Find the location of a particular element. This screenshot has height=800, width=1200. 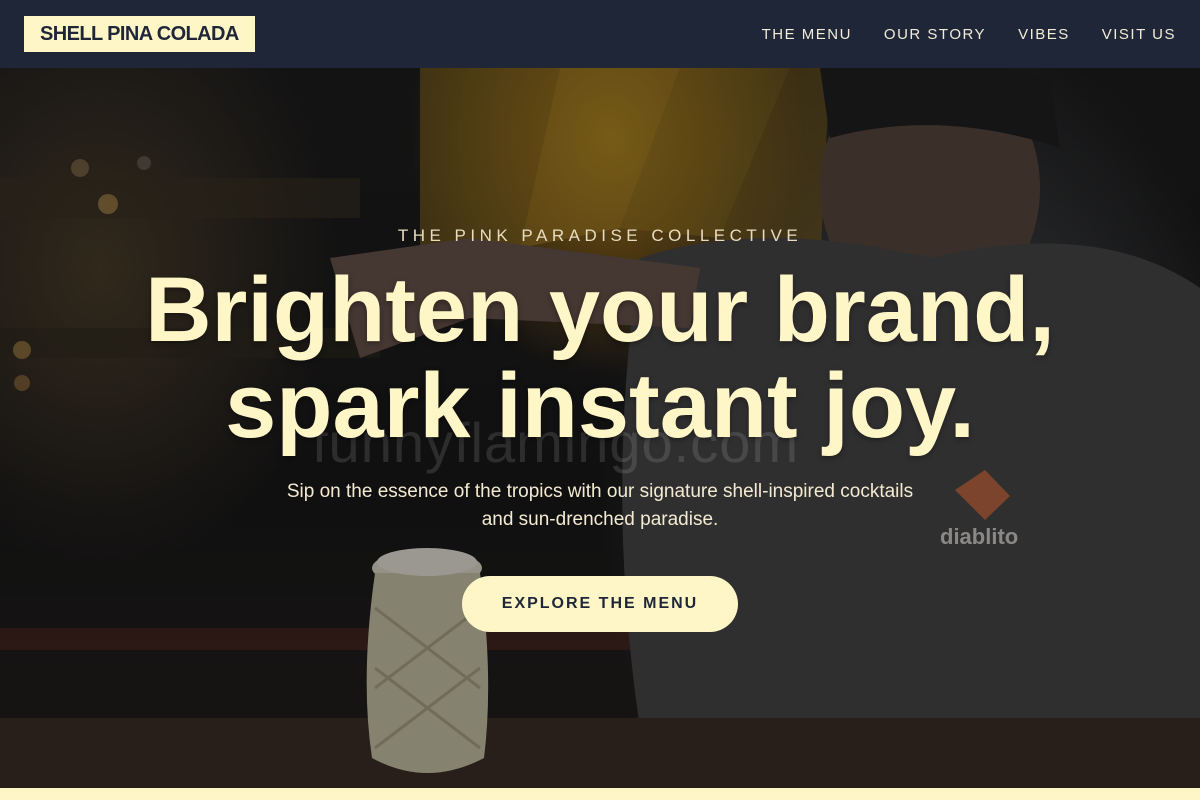

explore-menu-button: EXPLORE THE MENU is located at coordinates (600, 604).